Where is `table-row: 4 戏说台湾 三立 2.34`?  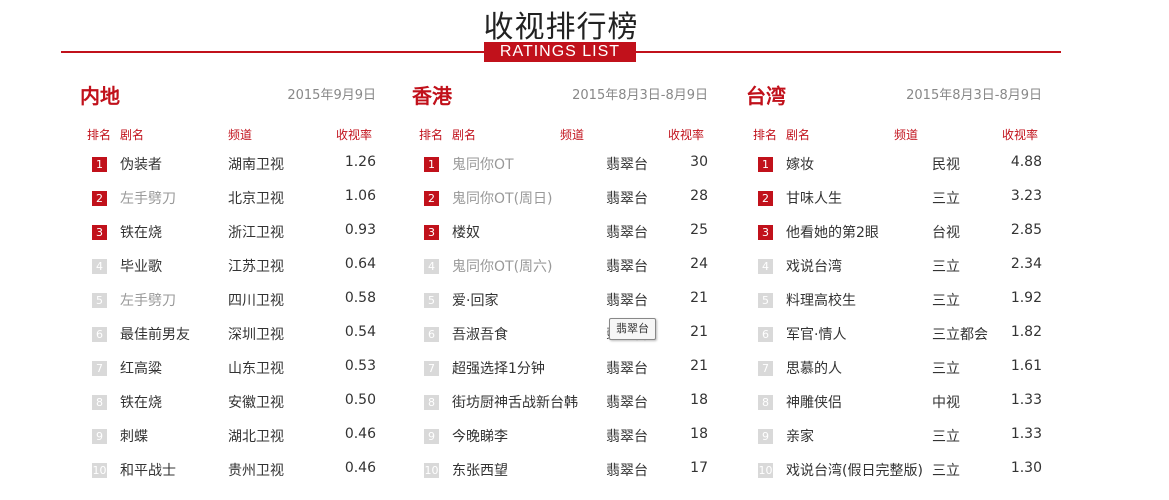
table-row: 4 戏说台湾 三立 2.34 is located at coordinates (894, 273).